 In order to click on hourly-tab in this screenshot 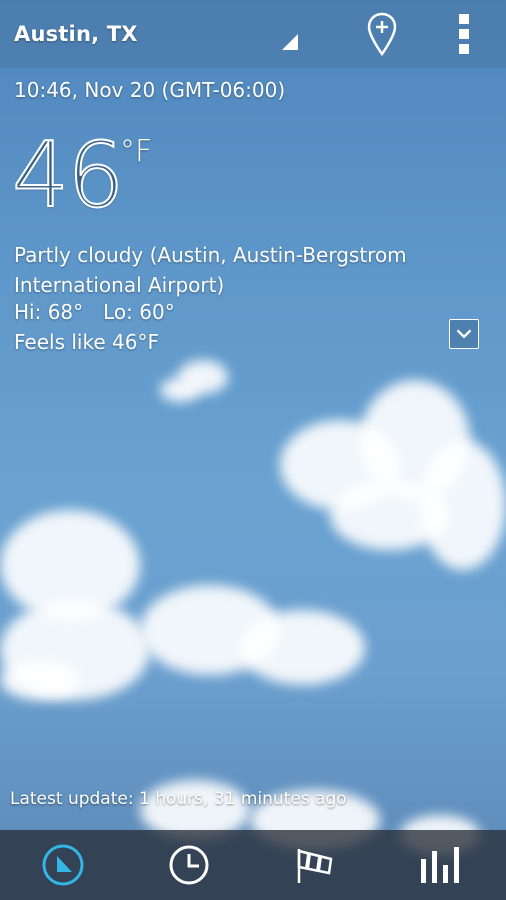, I will do `click(189, 865)`.